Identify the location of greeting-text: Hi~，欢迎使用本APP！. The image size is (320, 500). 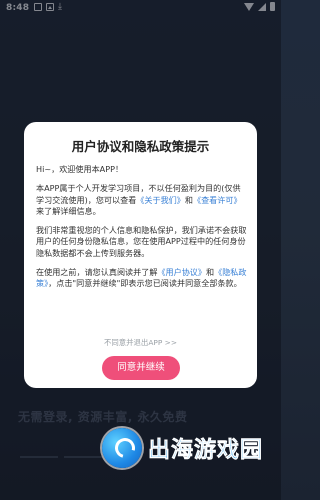
(80, 169).